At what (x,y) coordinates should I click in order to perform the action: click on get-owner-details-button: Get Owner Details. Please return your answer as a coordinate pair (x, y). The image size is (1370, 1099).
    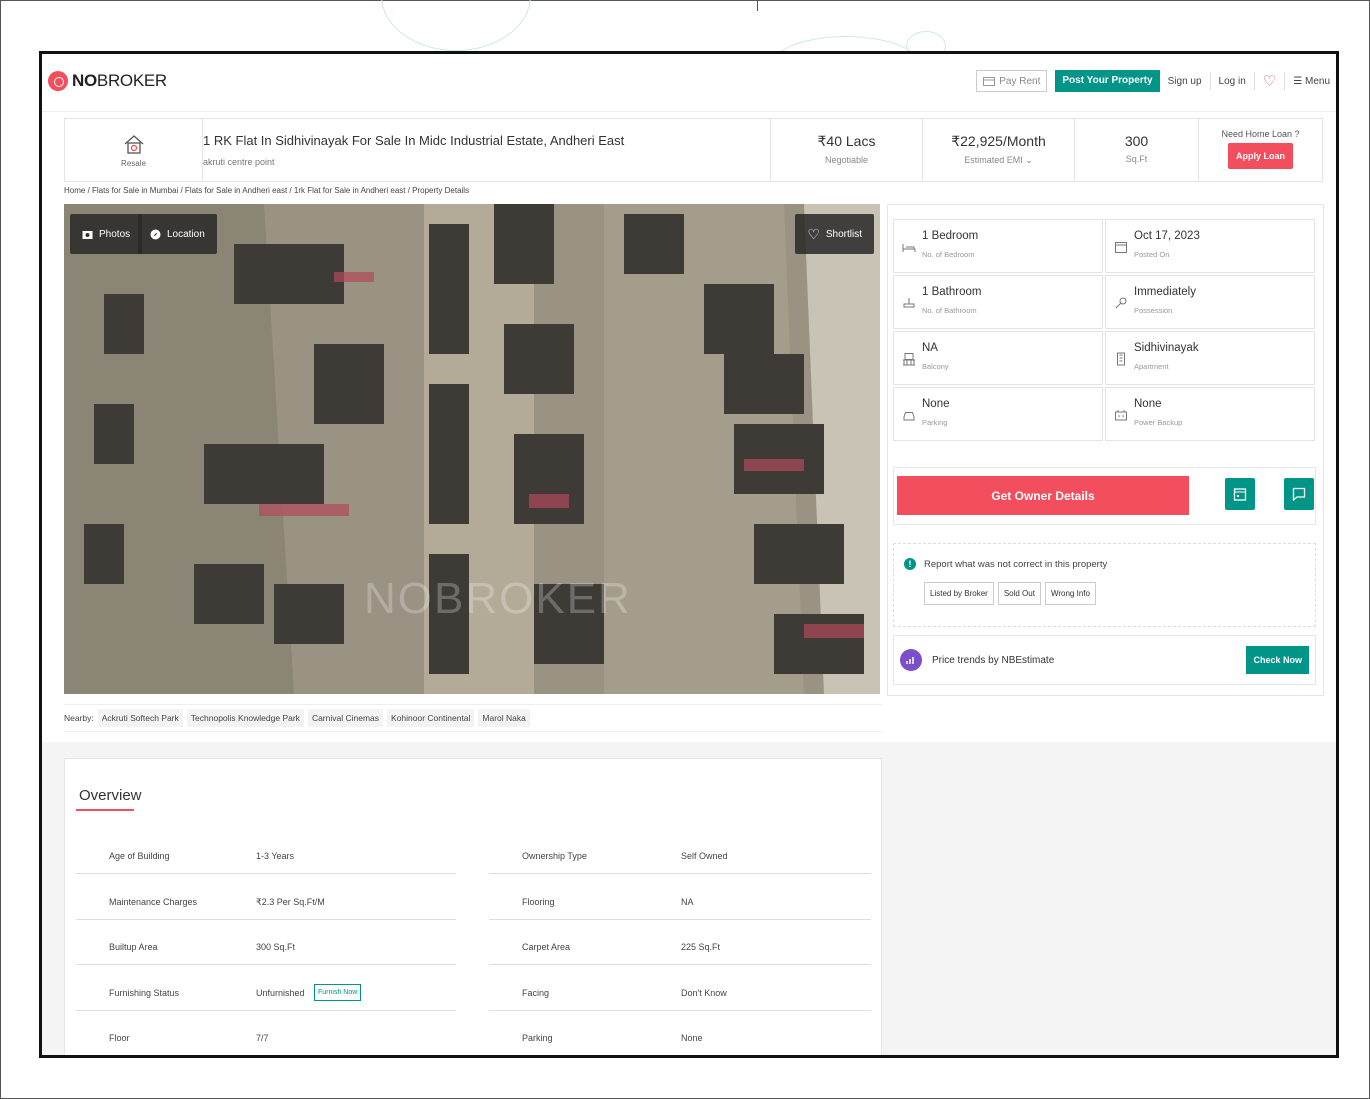
    Looking at the image, I should click on (1043, 495).